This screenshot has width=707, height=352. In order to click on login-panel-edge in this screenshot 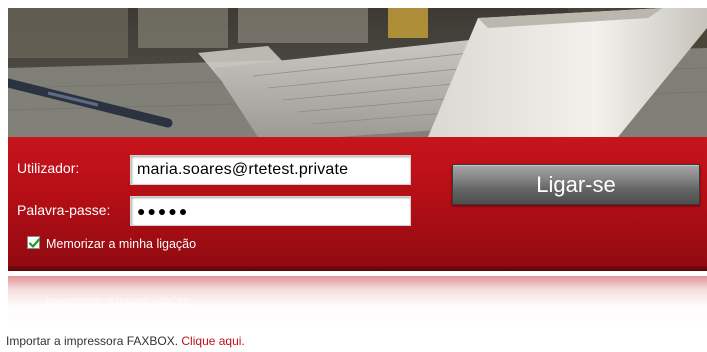, I will do `click(357, 268)`.